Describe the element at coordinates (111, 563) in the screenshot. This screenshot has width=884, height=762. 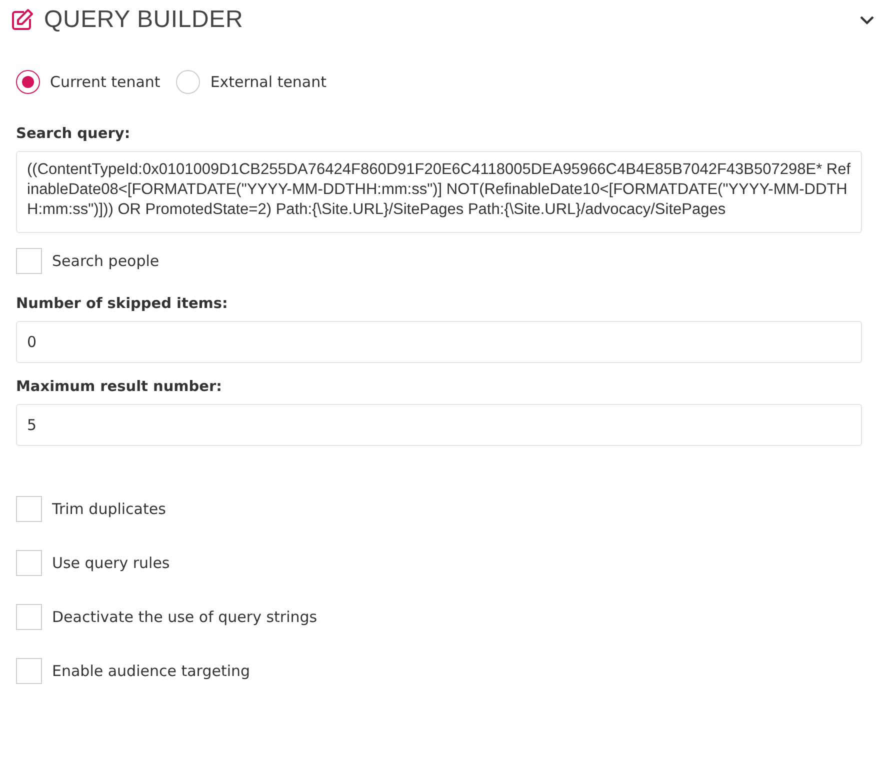
I see `checkbox-label: Use query rules` at that location.